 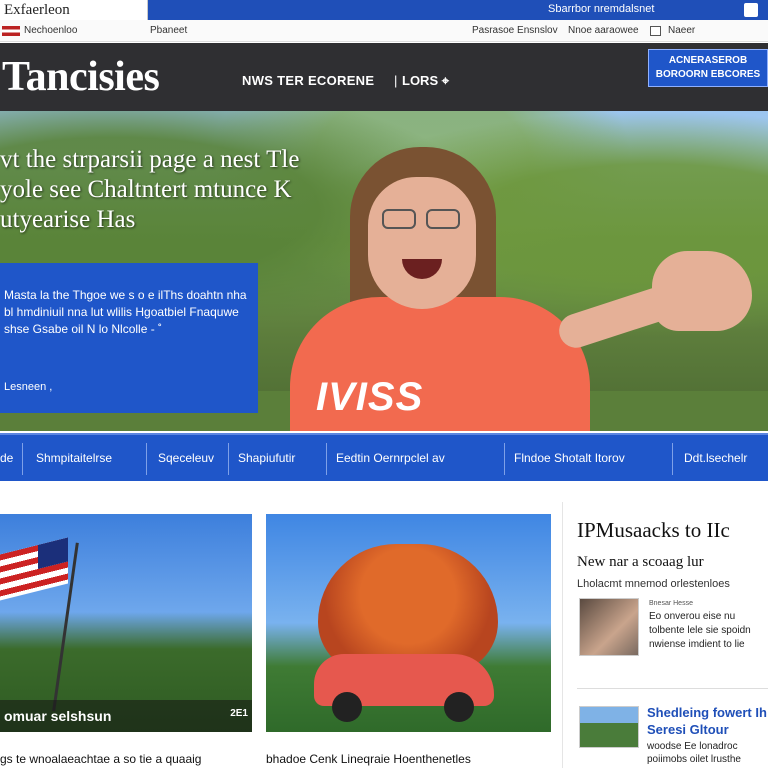 I want to click on sidebar-meta: Lholacmt mnemod orlestenloes, so click(x=653, y=584).